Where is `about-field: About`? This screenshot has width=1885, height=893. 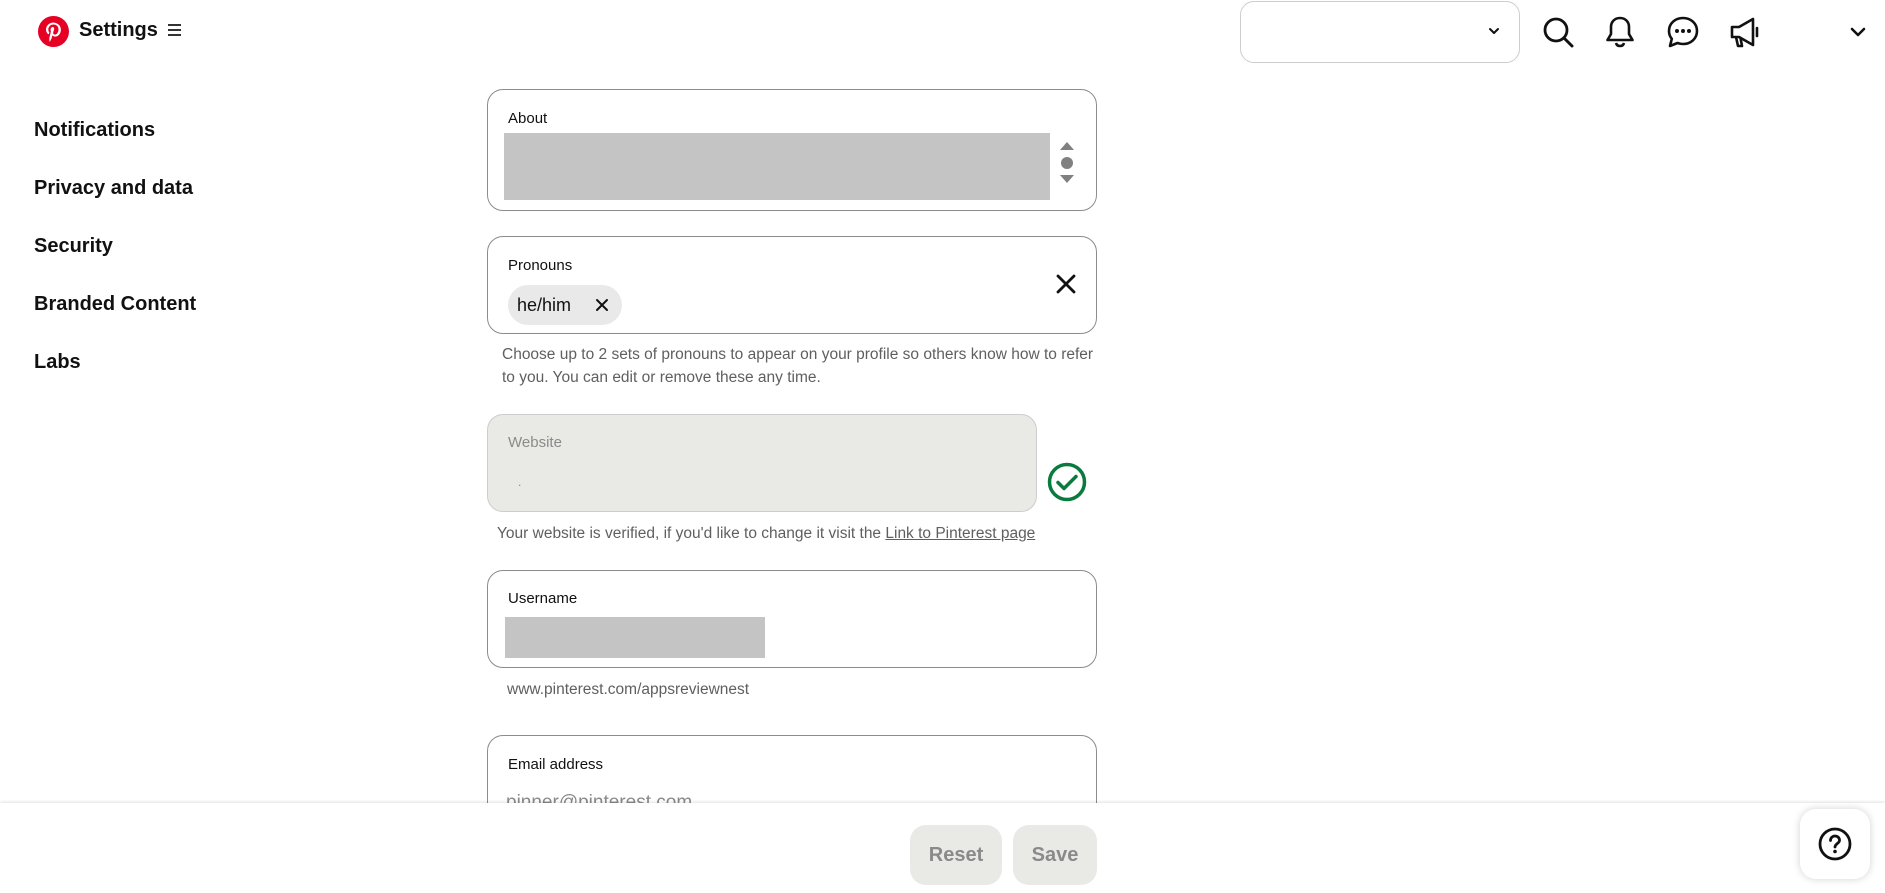 about-field: About is located at coordinates (792, 150).